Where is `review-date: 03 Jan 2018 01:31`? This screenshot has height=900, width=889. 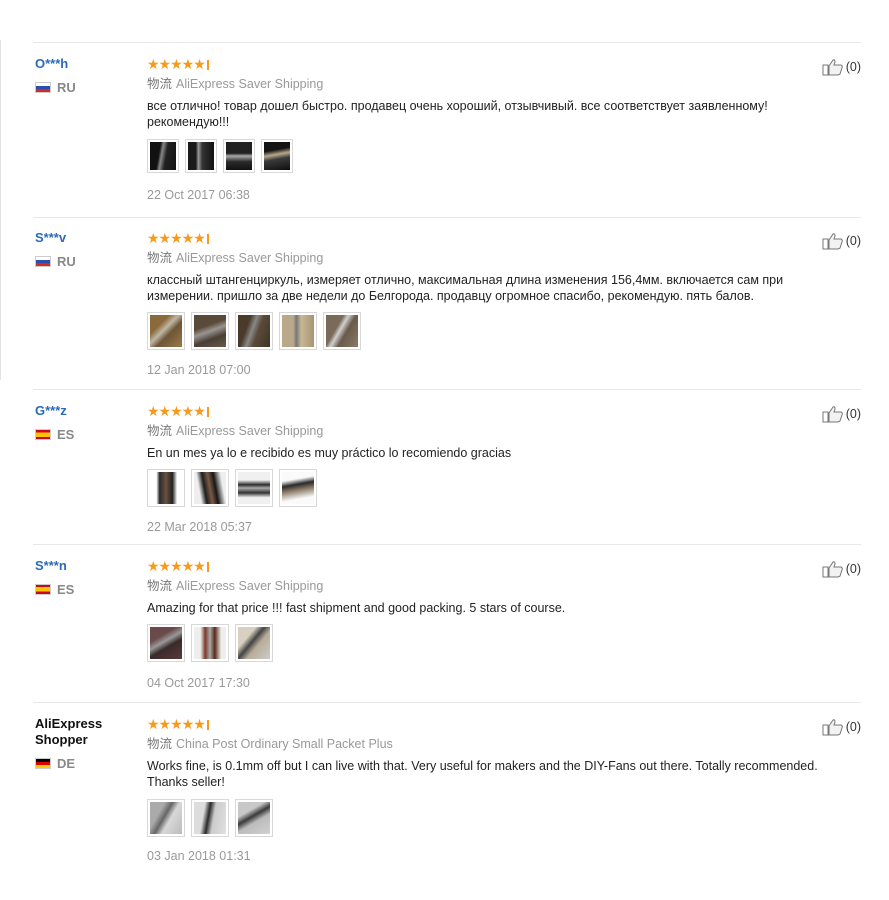 review-date: 03 Jan 2018 01:31 is located at coordinates (199, 856).